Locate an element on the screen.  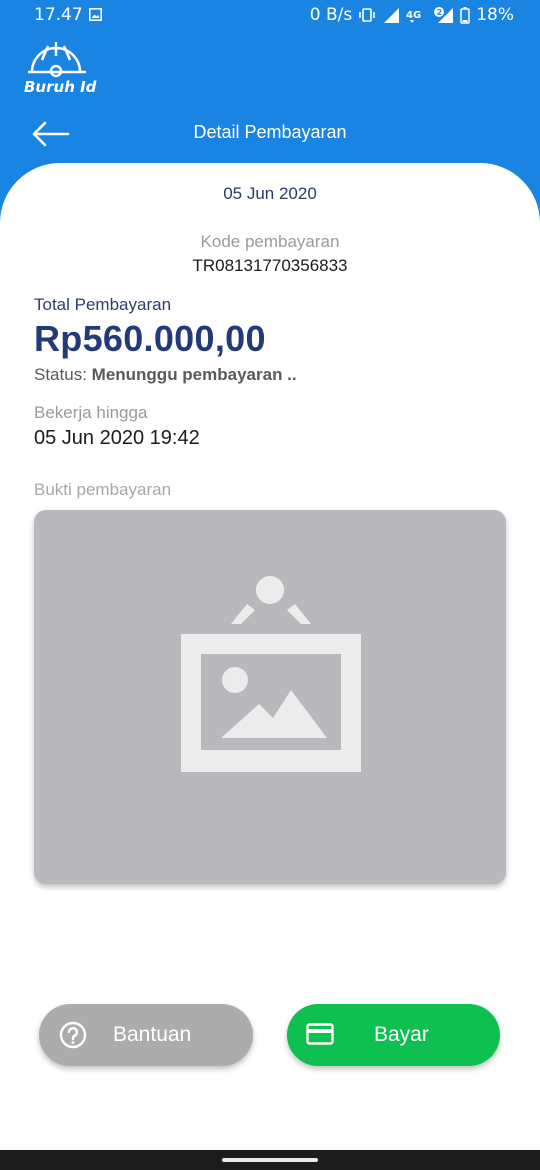
battery-percent: 18% is located at coordinates (495, 15).